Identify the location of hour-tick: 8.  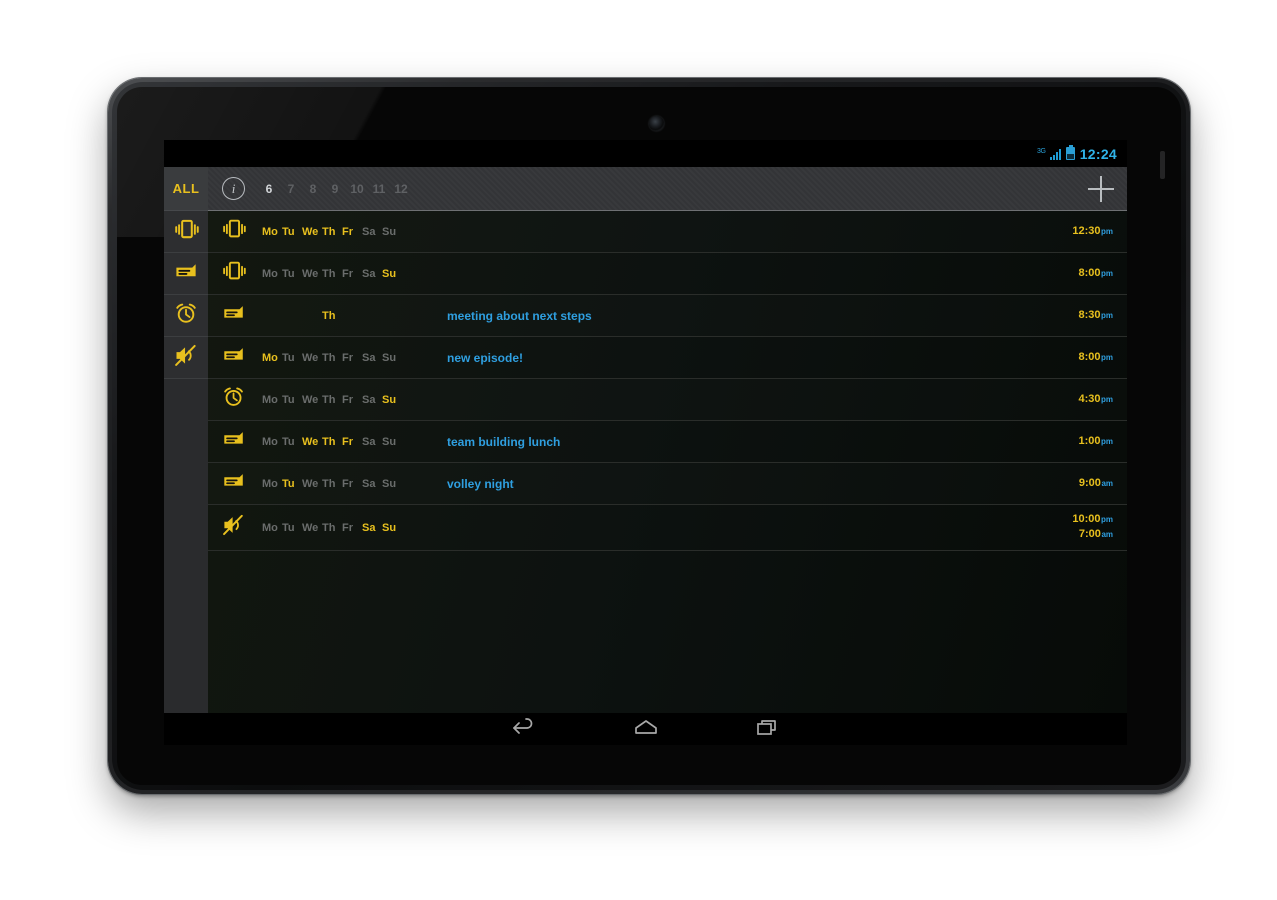
(313, 189).